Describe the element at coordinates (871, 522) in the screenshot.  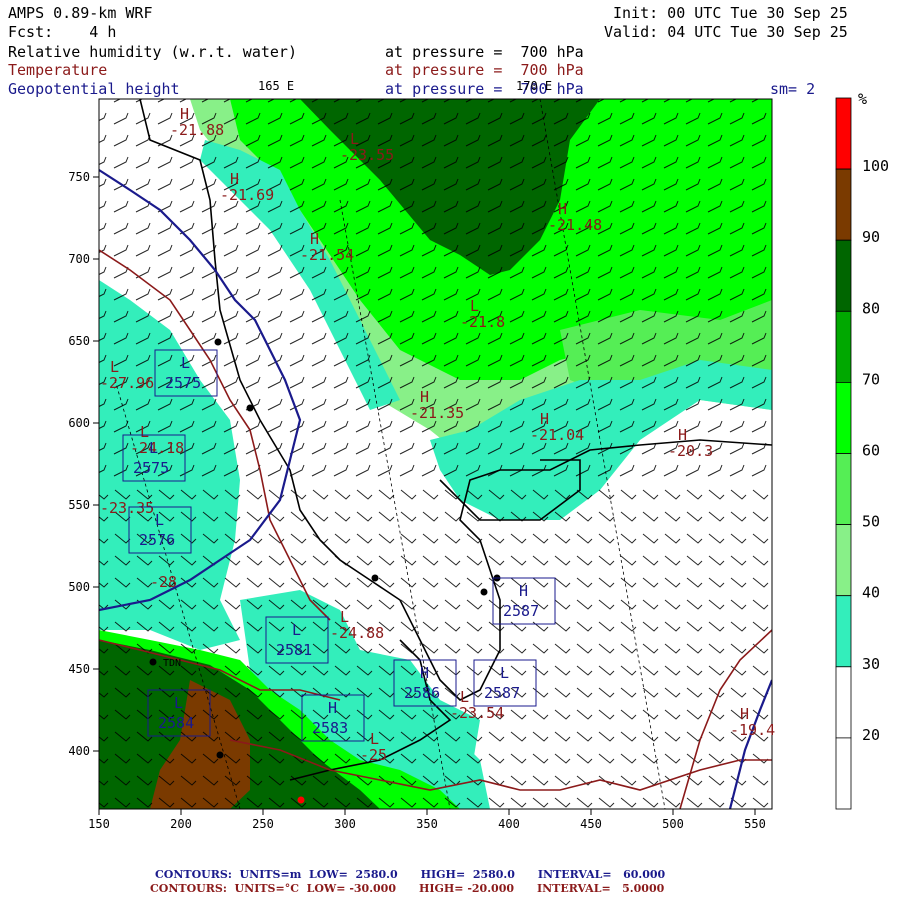
I see `legend-label: 50` at that location.